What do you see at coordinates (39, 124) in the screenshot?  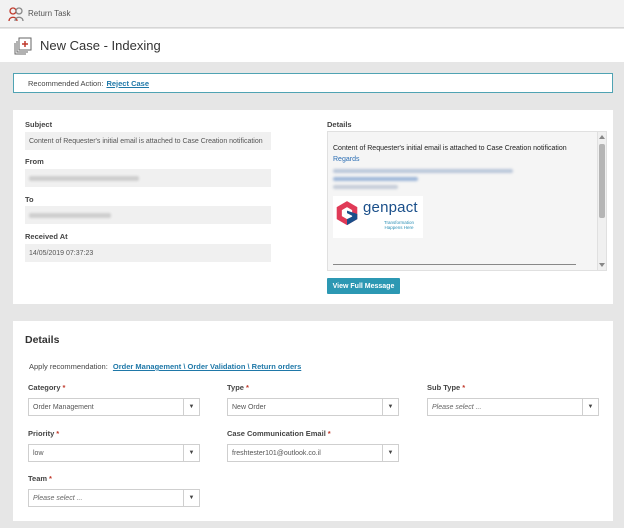 I see `subject-label: Subject` at bounding box center [39, 124].